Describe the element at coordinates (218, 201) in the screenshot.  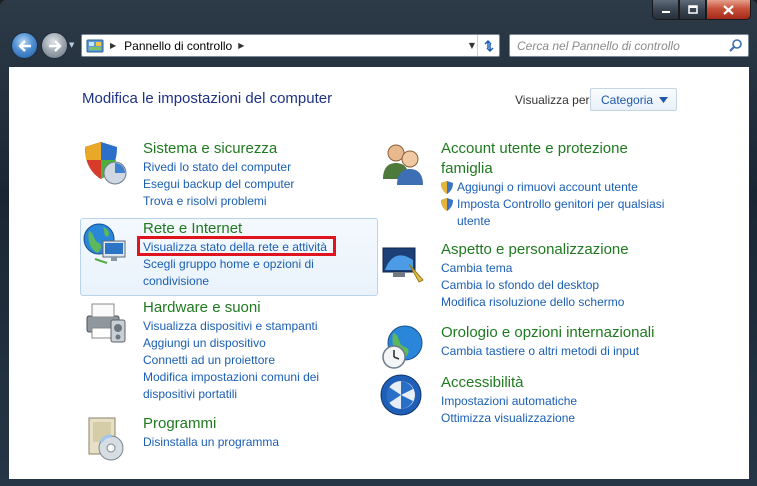
I see `link-troubleshoot: Trova e risolvi problemi` at that location.